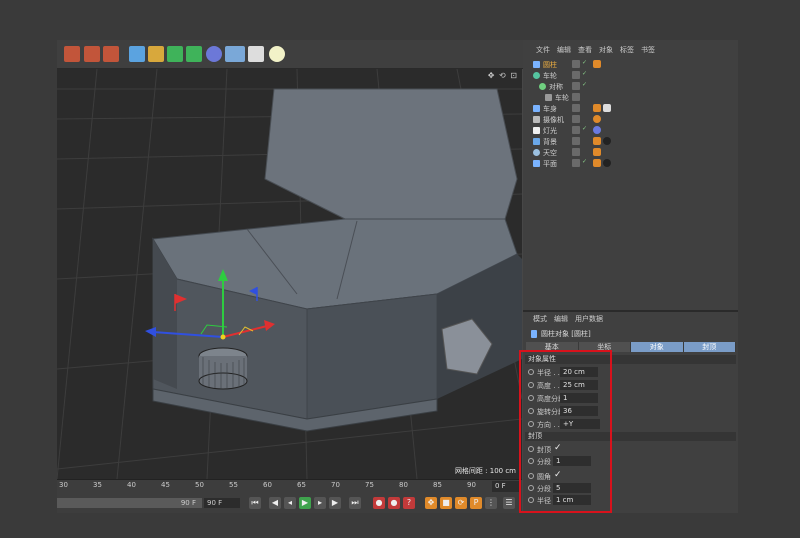 Image resolution: width=800 pixels, height=538 pixels. I want to click on light-icon, so click(277, 54).